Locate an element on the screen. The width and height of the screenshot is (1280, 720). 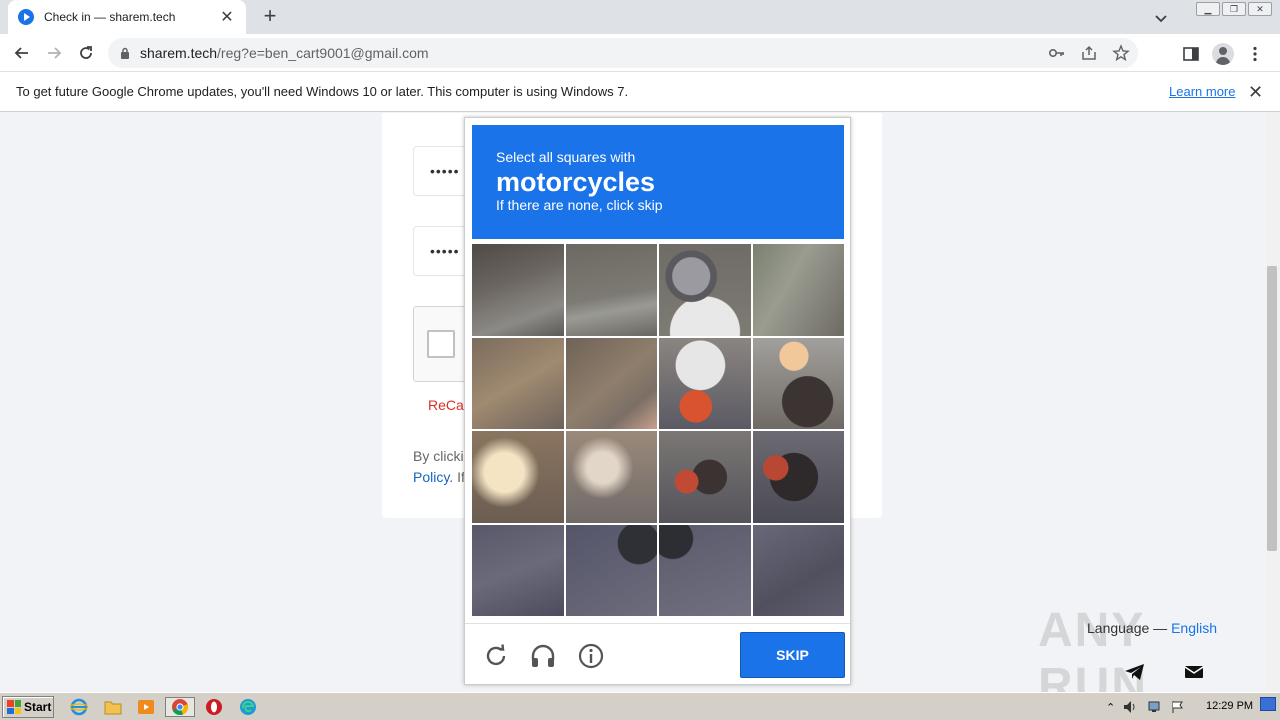
action-center-flag-icon is located at coordinates (1178, 707).